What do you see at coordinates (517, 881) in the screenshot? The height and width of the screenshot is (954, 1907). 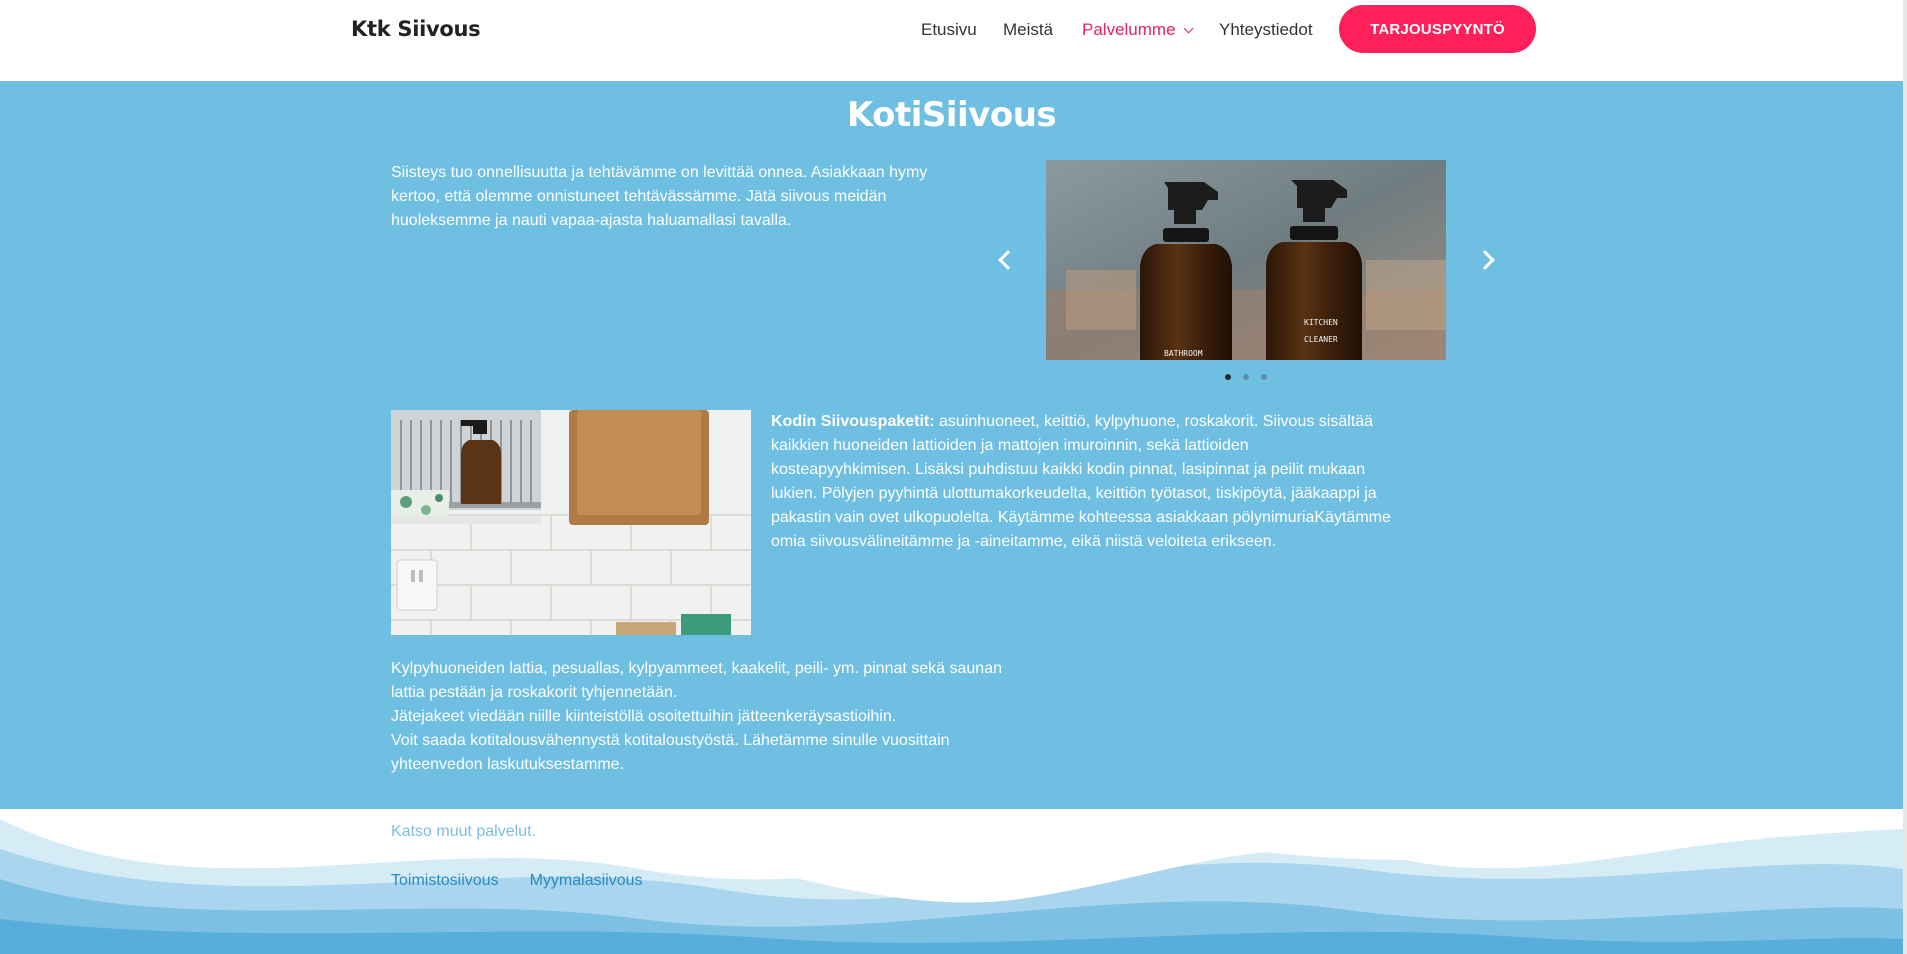 I see `footer-service-links: Toimistosiivous Myymalasiivous` at bounding box center [517, 881].